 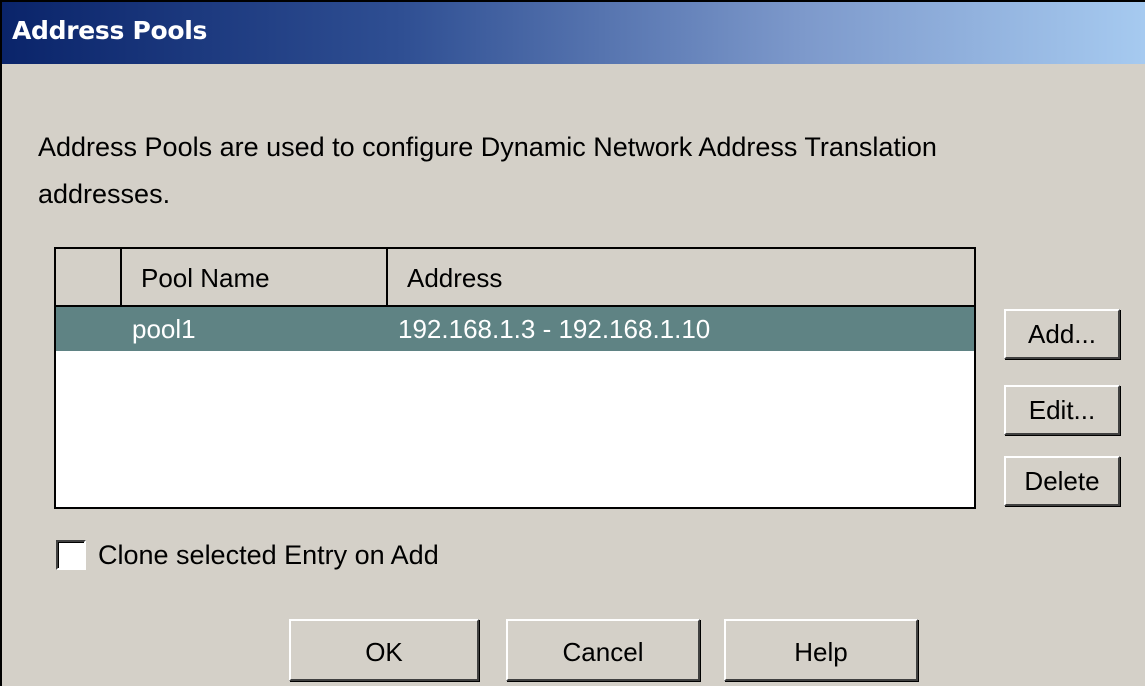 What do you see at coordinates (554, 329) in the screenshot?
I see `address-cell: 192.168.1.3 - 192.168.1.10` at bounding box center [554, 329].